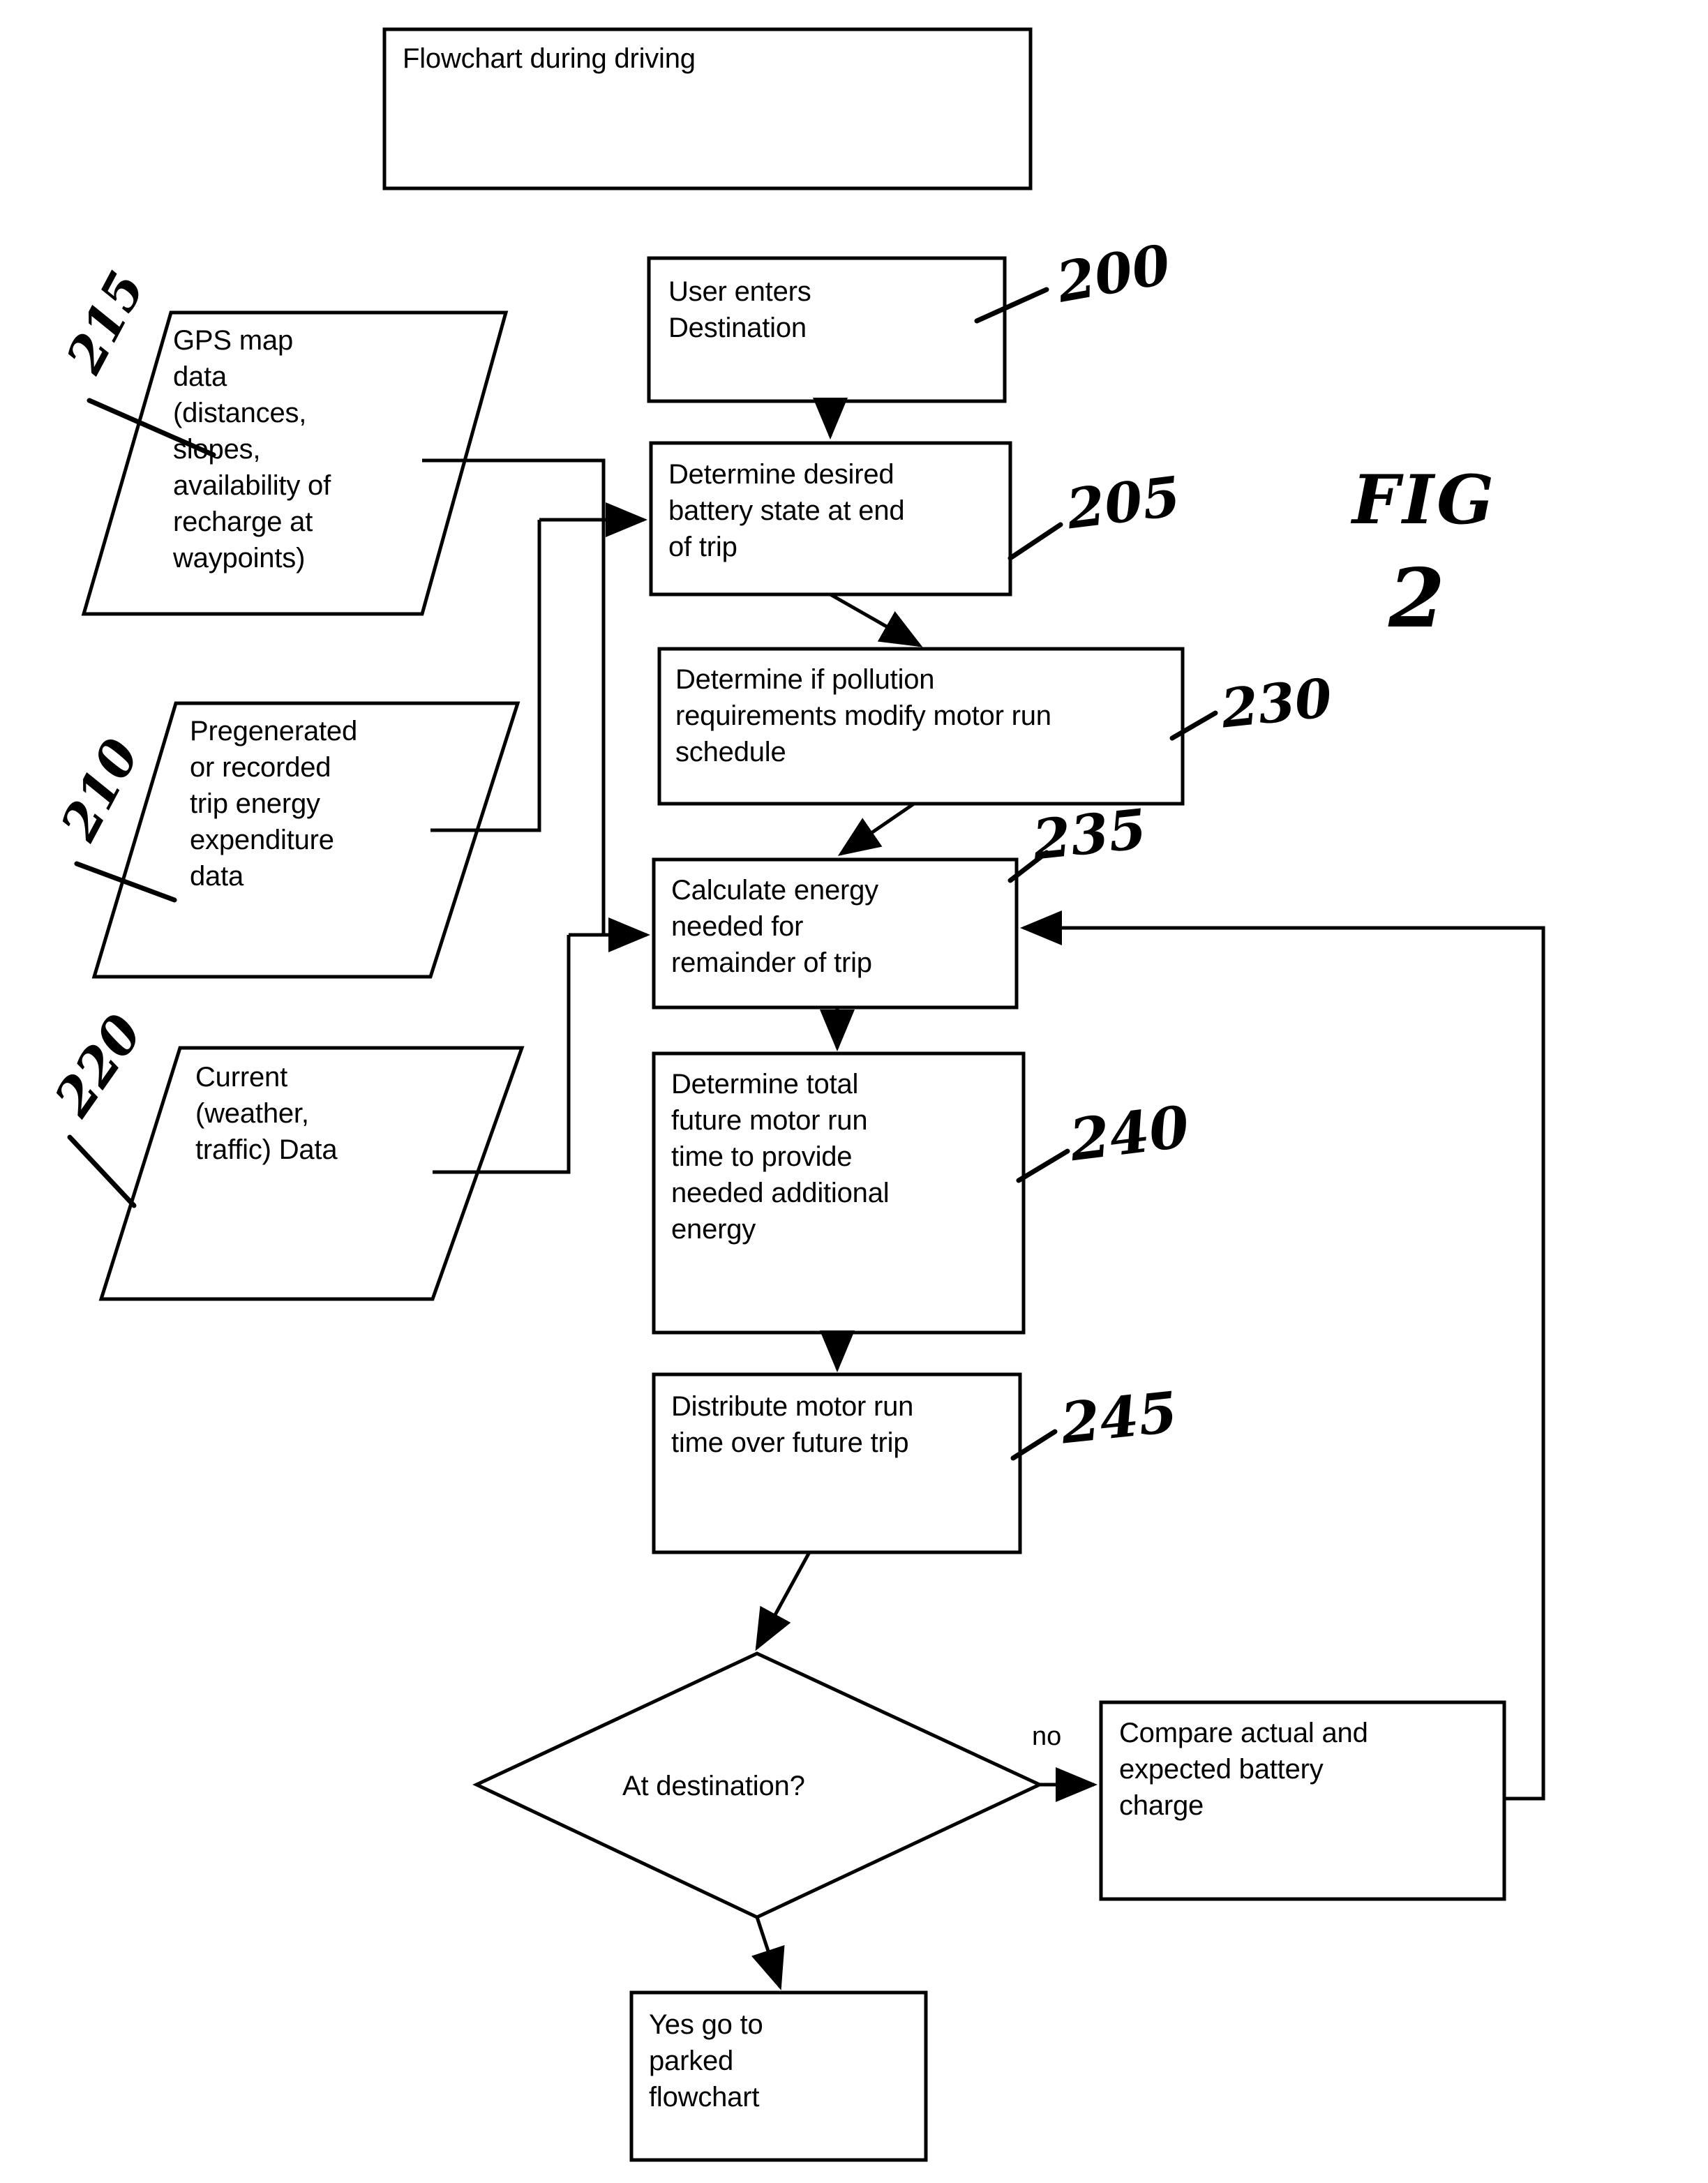 This screenshot has width=1708, height=2183. What do you see at coordinates (1090, 835) in the screenshot?
I see `ref-numeral-235: 235` at bounding box center [1090, 835].